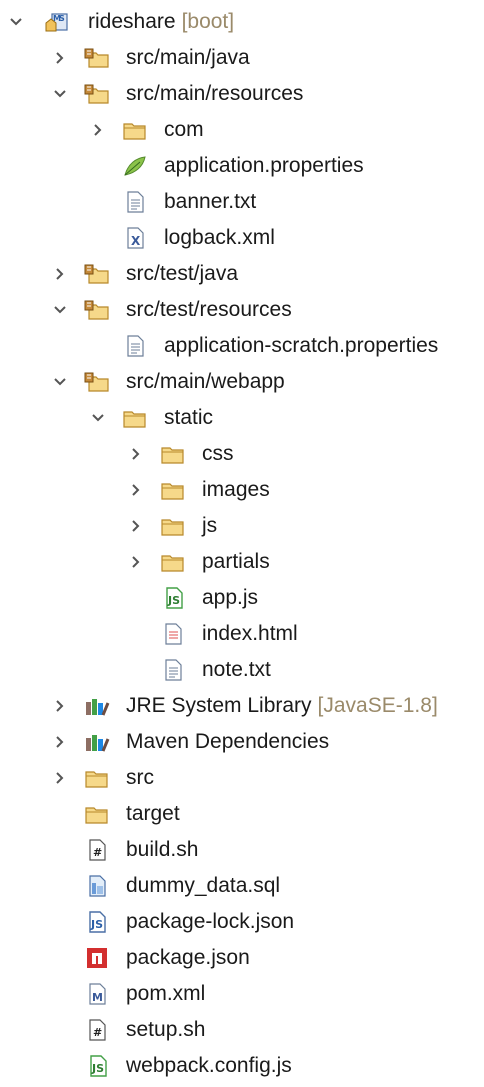 This screenshot has height=1087, width=484. What do you see at coordinates (242, 994) in the screenshot?
I see `tree-item-pom-xml: pom.xml` at bounding box center [242, 994].